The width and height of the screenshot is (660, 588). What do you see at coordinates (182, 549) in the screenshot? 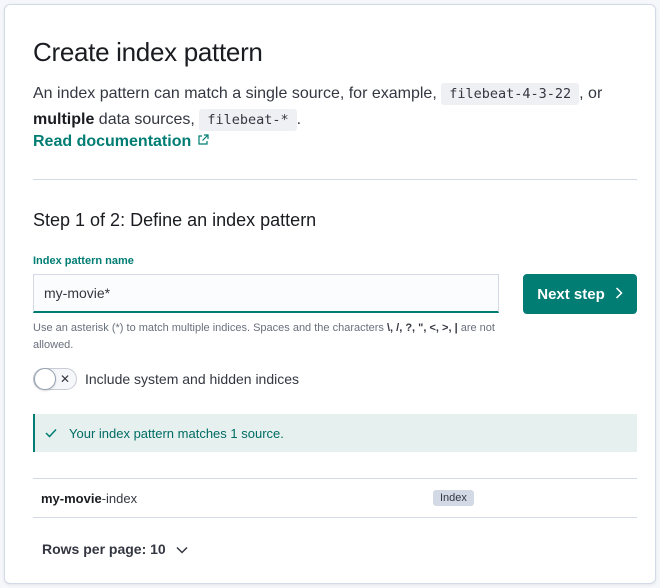
I see `chevron-down-icon` at bounding box center [182, 549].